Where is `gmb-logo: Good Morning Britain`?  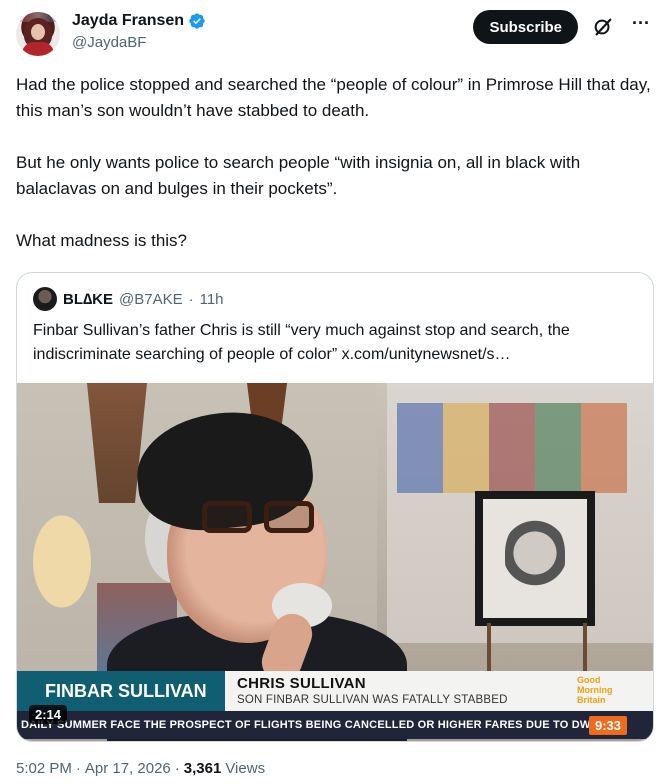
gmb-logo: Good Morning Britain is located at coordinates (611, 691).